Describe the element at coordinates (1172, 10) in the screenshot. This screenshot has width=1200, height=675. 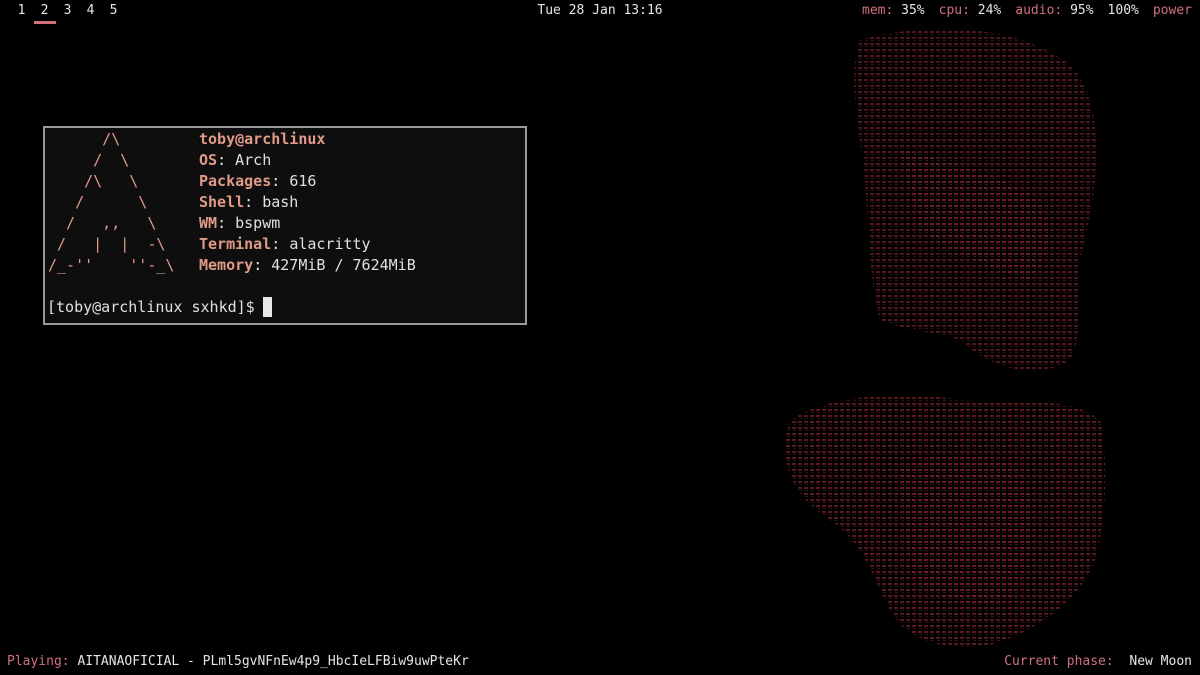
I see `power-button: power` at that location.